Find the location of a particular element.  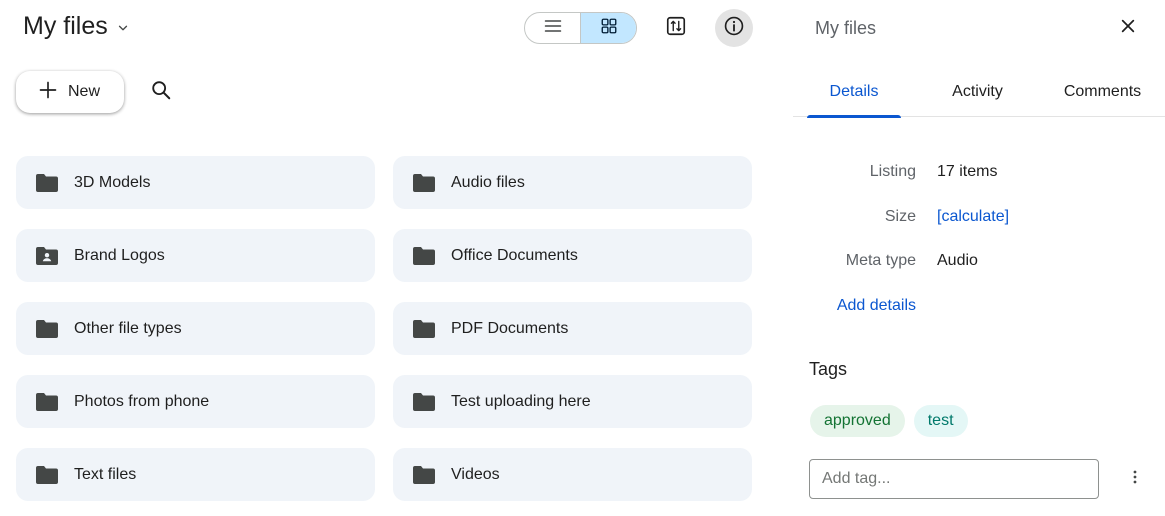

sort-options-icon is located at coordinates (676, 28).